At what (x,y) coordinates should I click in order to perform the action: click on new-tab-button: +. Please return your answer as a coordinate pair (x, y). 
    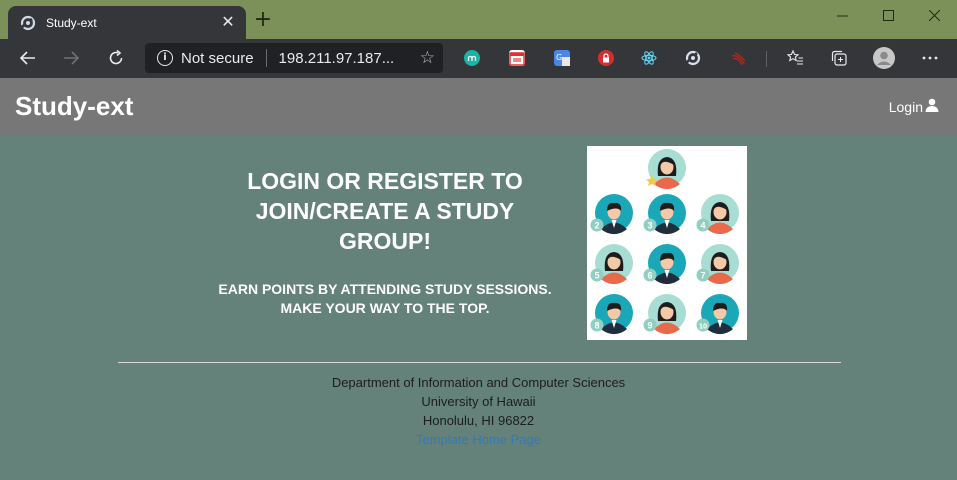
    Looking at the image, I should click on (263, 20).